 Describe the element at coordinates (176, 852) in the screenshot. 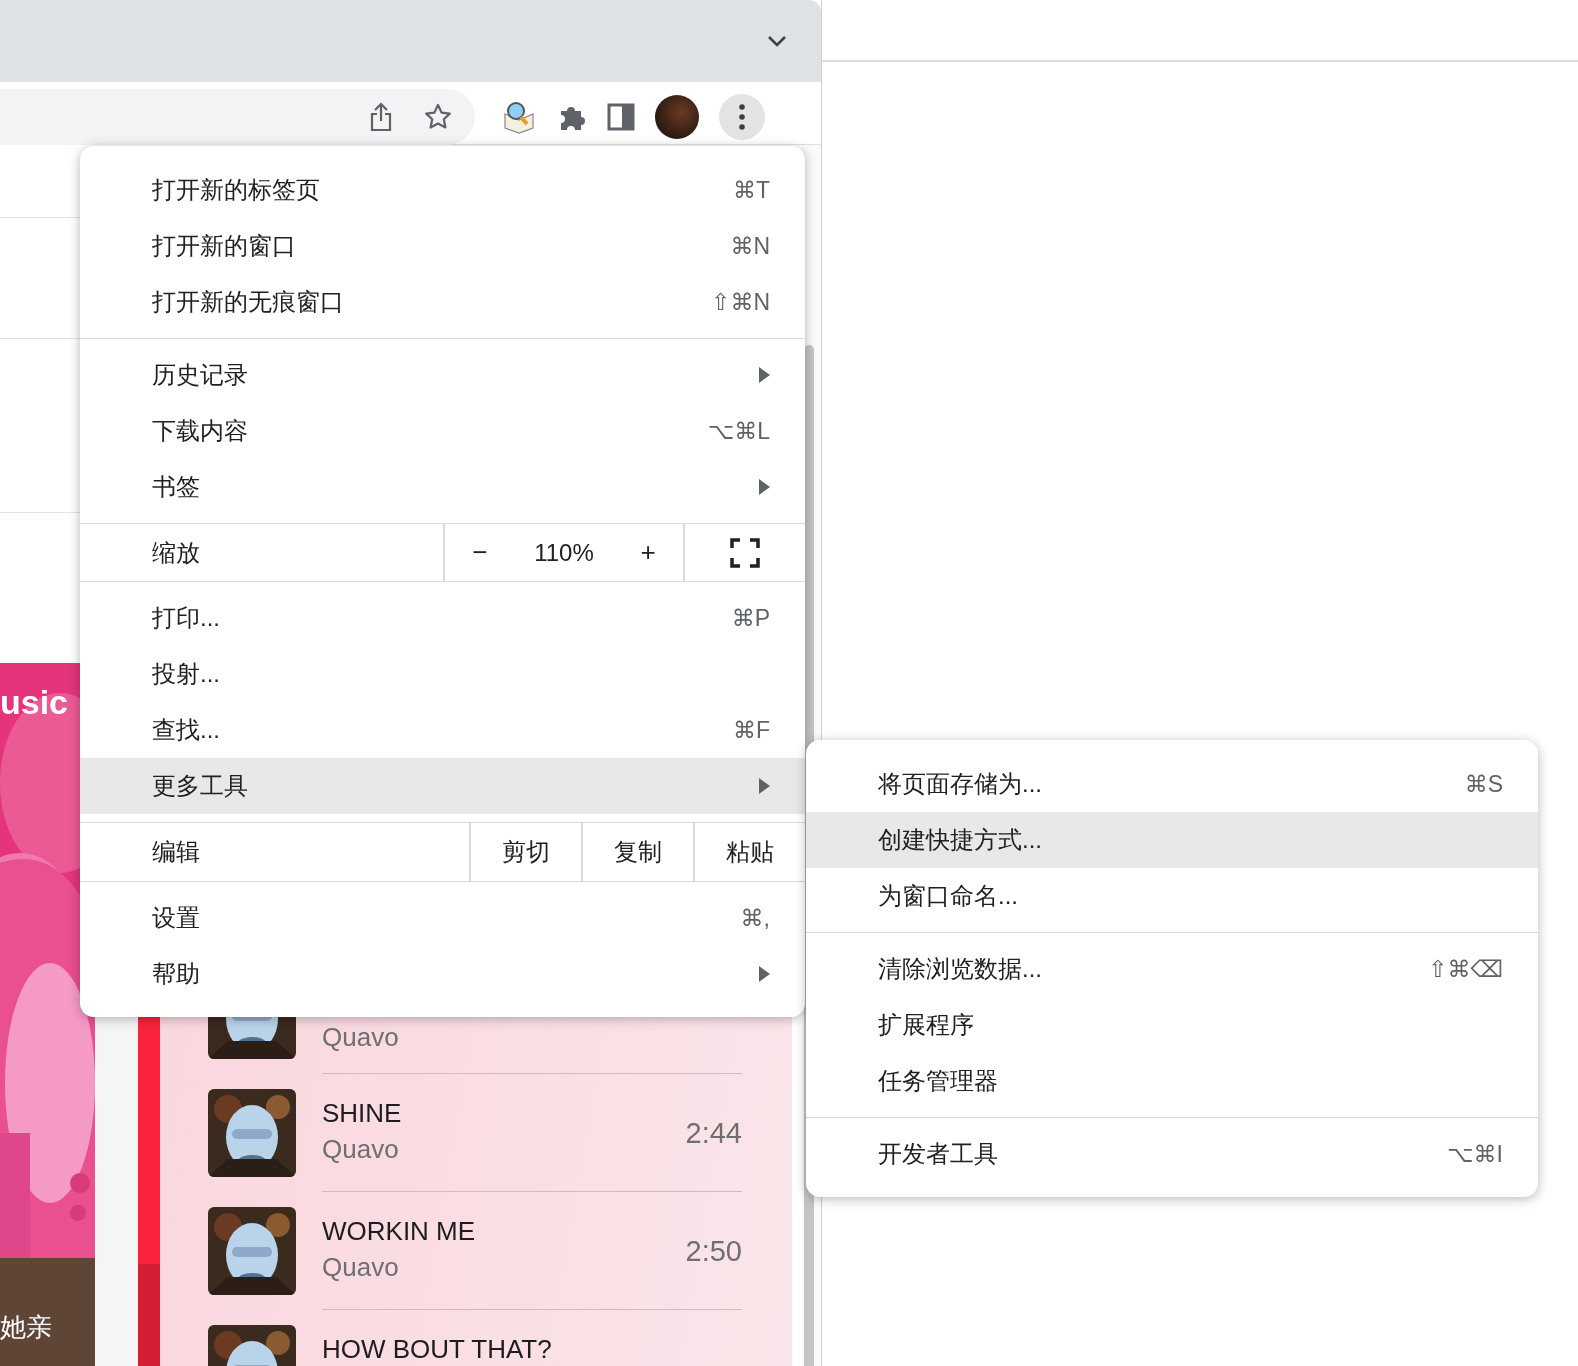

I see `edit-label: 编辑` at that location.